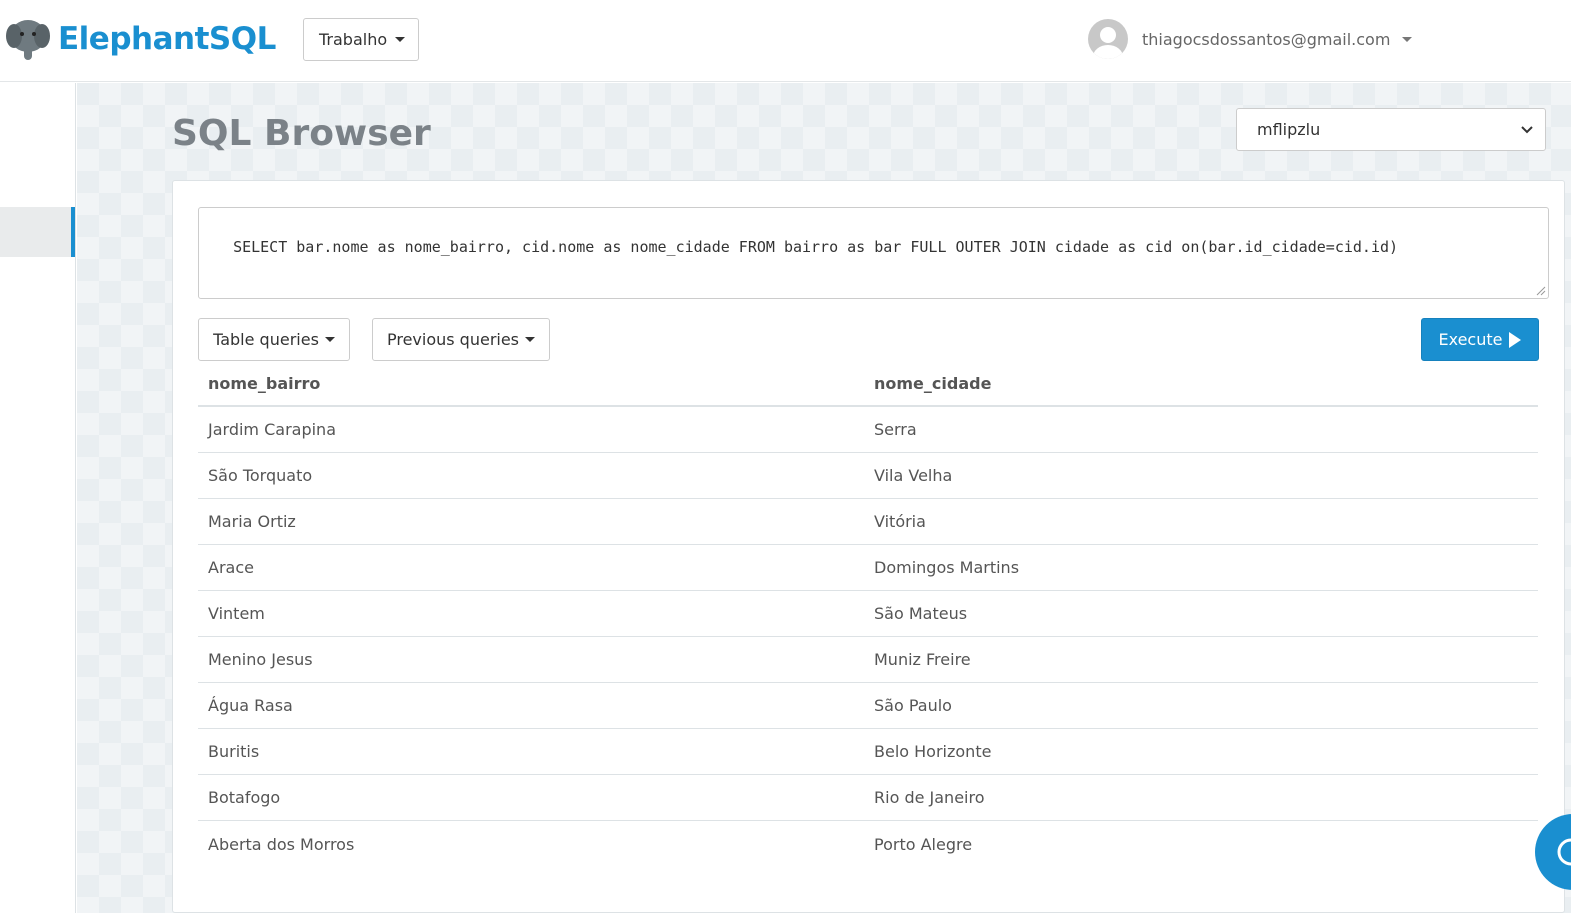 This screenshot has width=1571, height=913. I want to click on table-row: Menino Jesus Muniz Freire, so click(868, 660).